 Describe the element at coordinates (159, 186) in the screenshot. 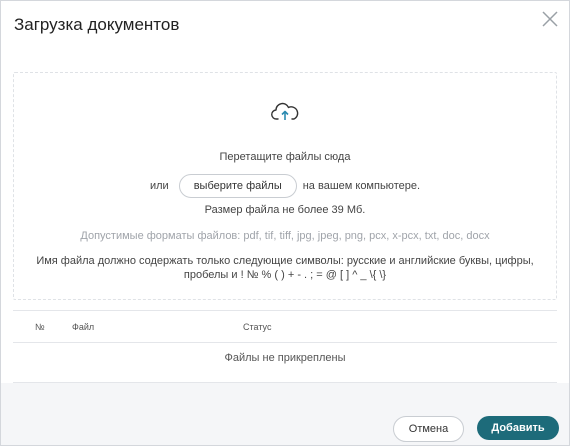

I see `or-text: или` at that location.